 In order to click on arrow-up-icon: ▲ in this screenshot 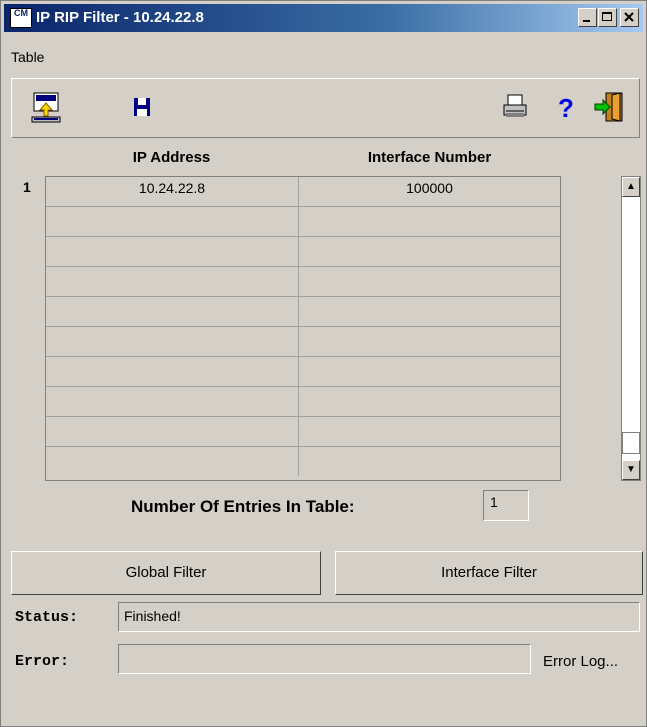, I will do `click(631, 186)`.